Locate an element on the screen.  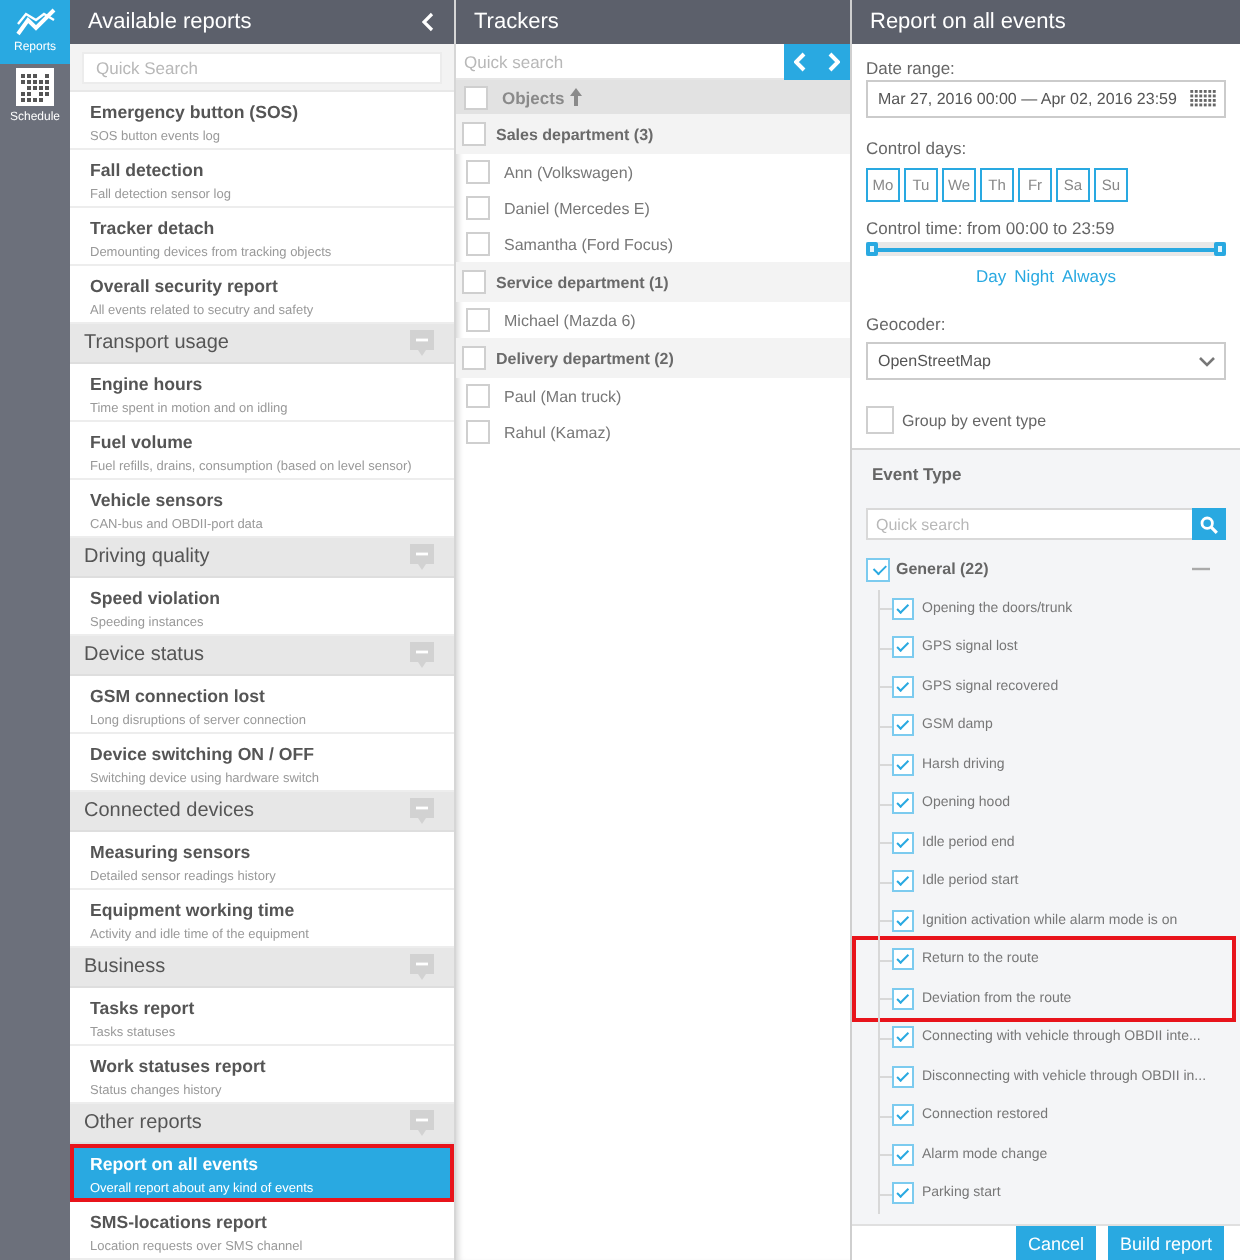
date-range-field: Mar 27, 2016 00:00 — Apr 02, 2016 23:59 is located at coordinates (1046, 99).